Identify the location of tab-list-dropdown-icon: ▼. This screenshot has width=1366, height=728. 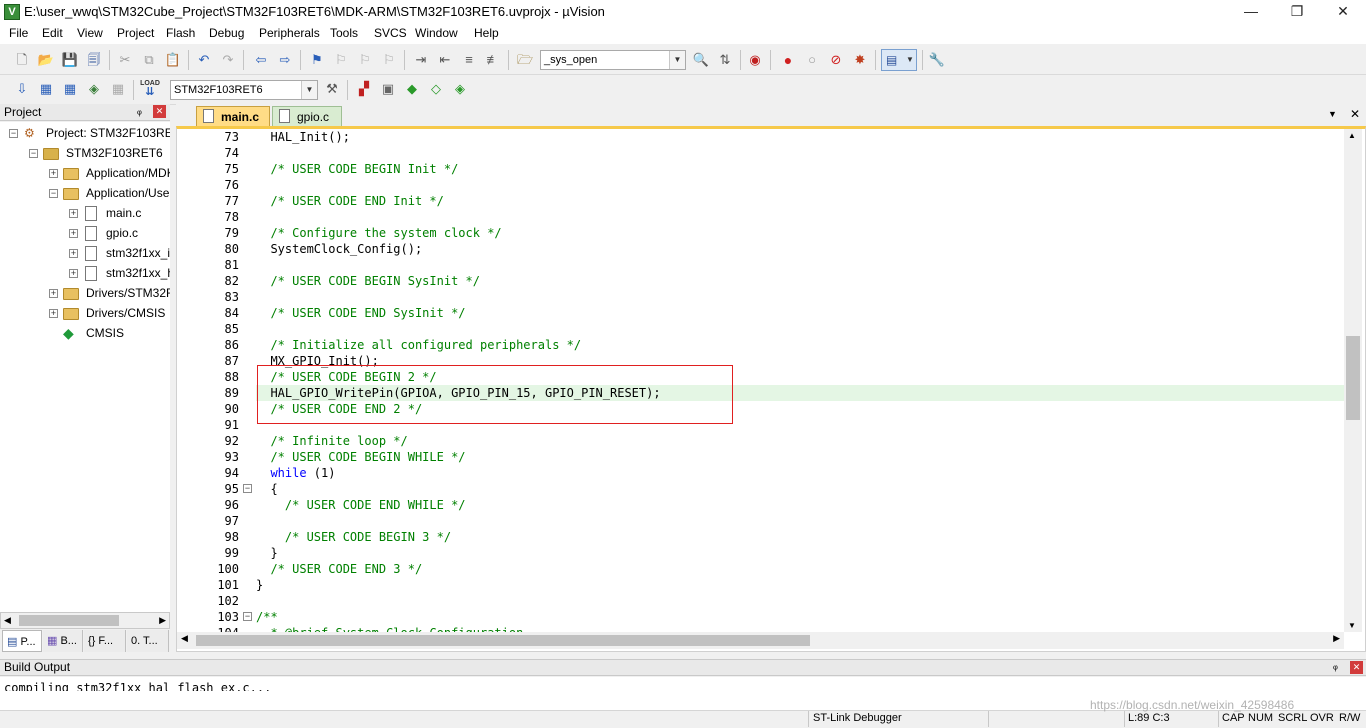
(1332, 114).